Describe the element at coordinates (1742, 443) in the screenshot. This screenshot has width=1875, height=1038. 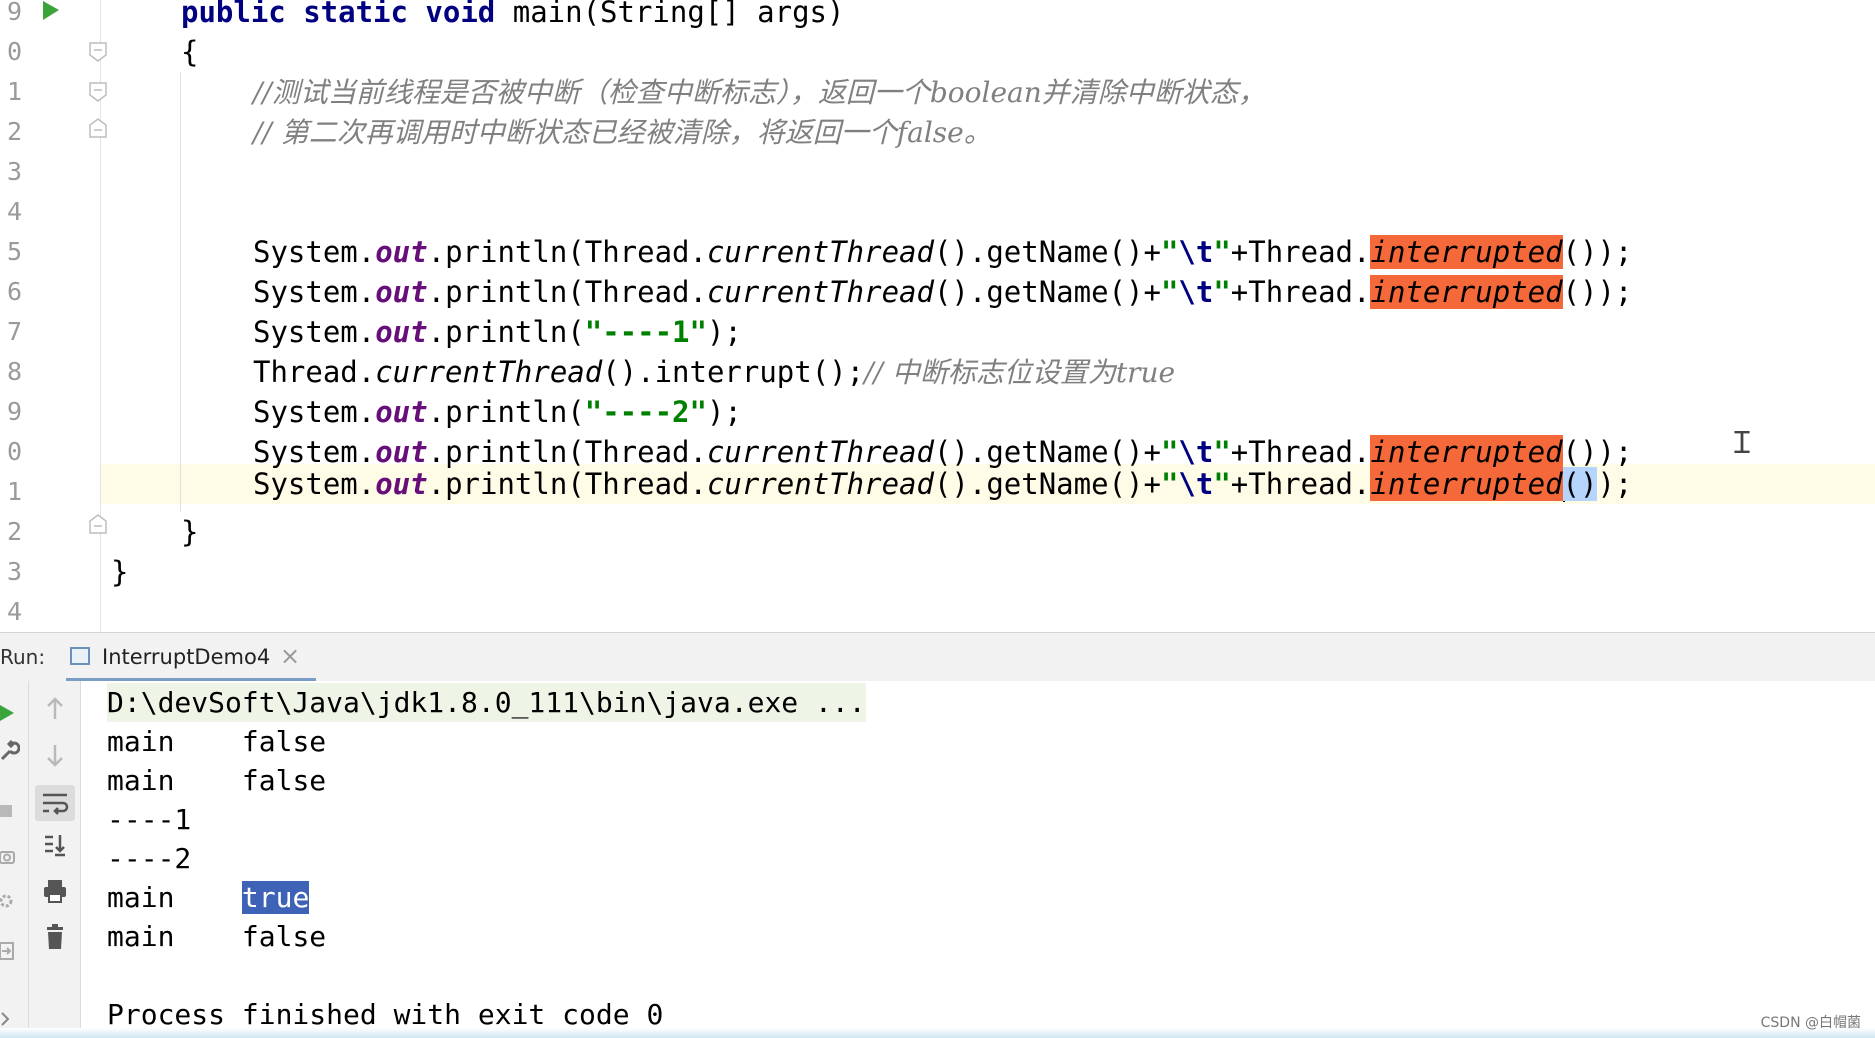
I see `mouse-ibeam-cursor-icon: Ｉ` at that location.